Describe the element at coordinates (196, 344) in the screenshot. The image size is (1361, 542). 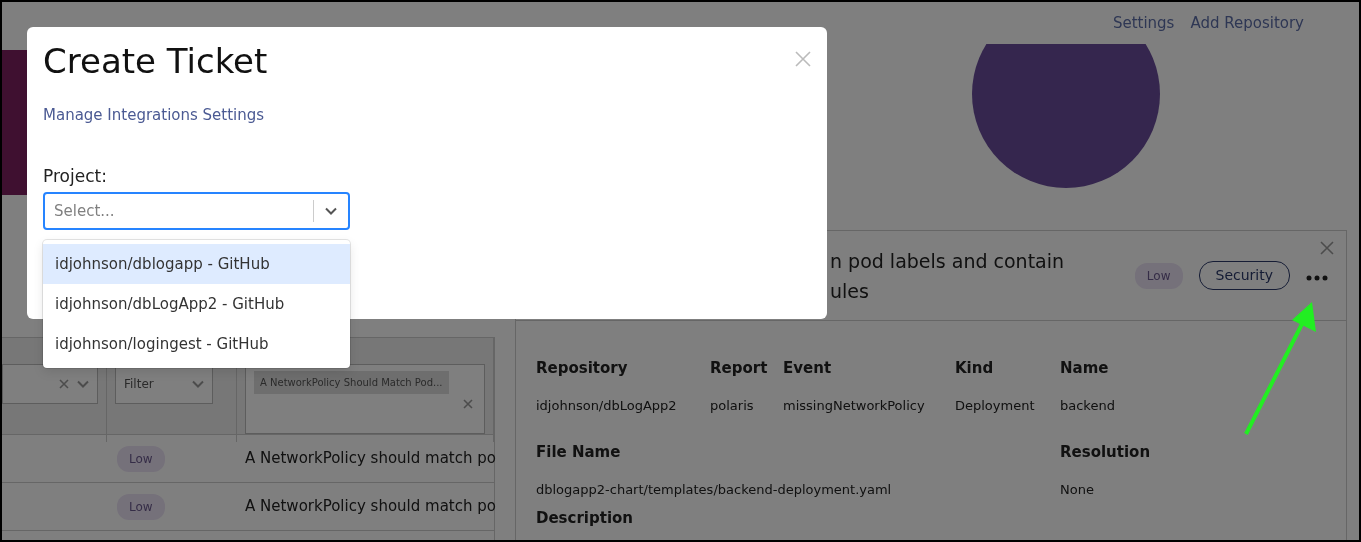
I see `dropdown-option: idjohnson/logingest - GitHub` at that location.